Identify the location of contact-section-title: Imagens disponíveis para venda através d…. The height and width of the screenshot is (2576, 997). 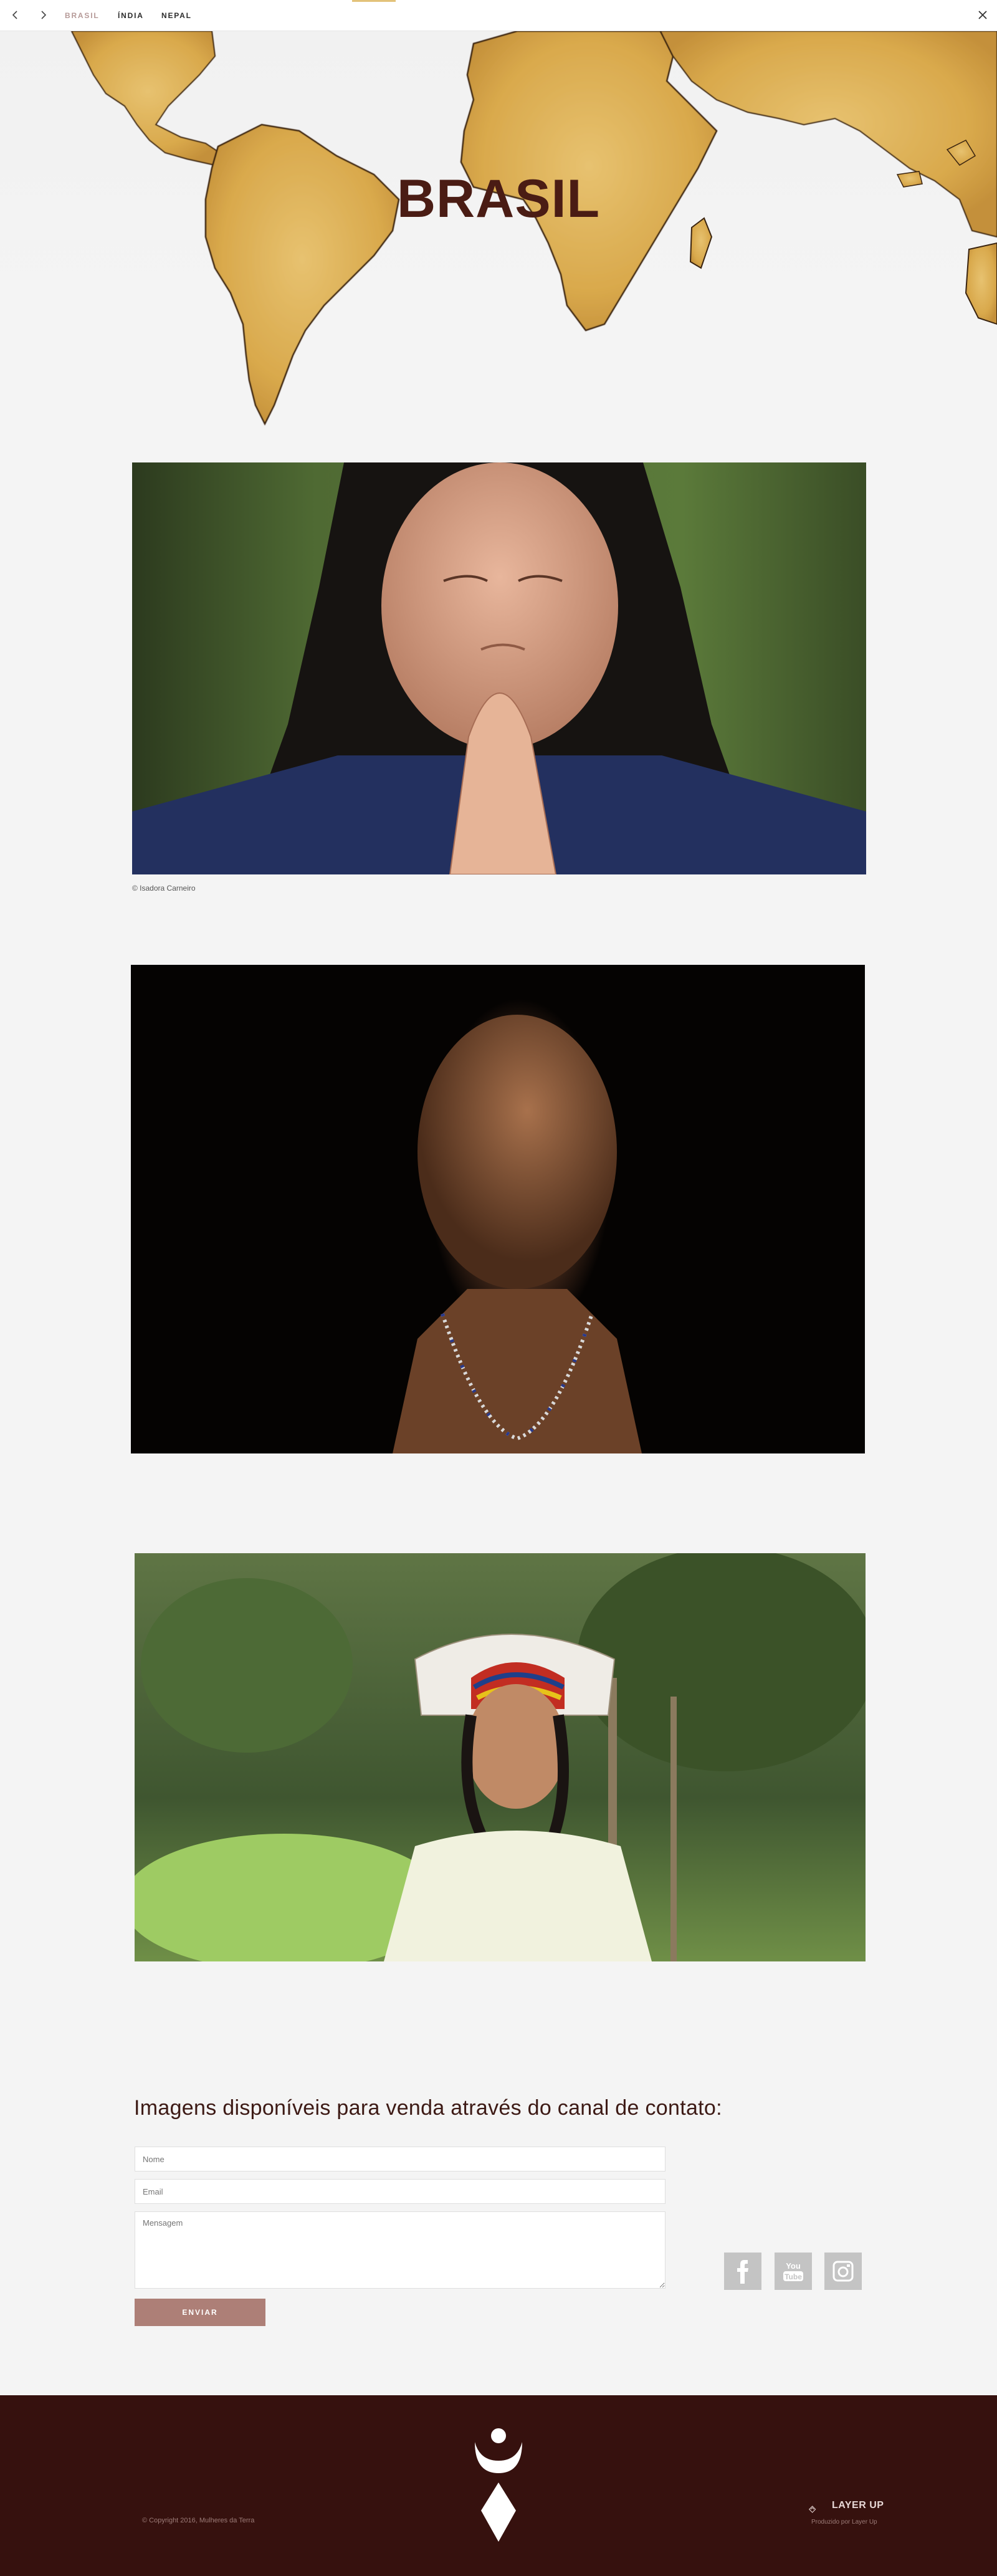
(428, 2108).